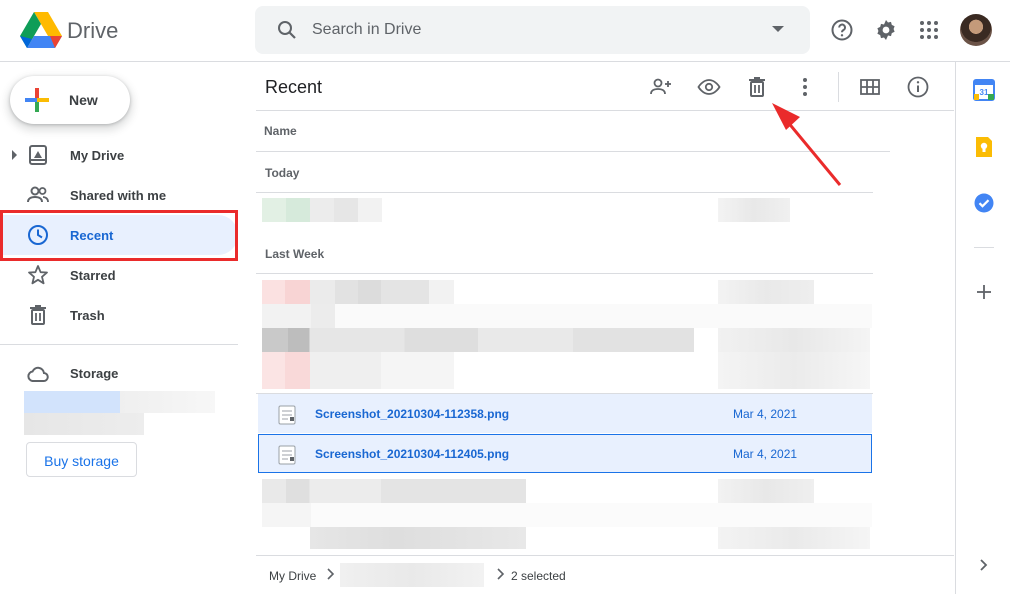 This screenshot has width=1010, height=594. Describe the element at coordinates (412, 575) in the screenshot. I see `breadcrumb-blurred` at that location.